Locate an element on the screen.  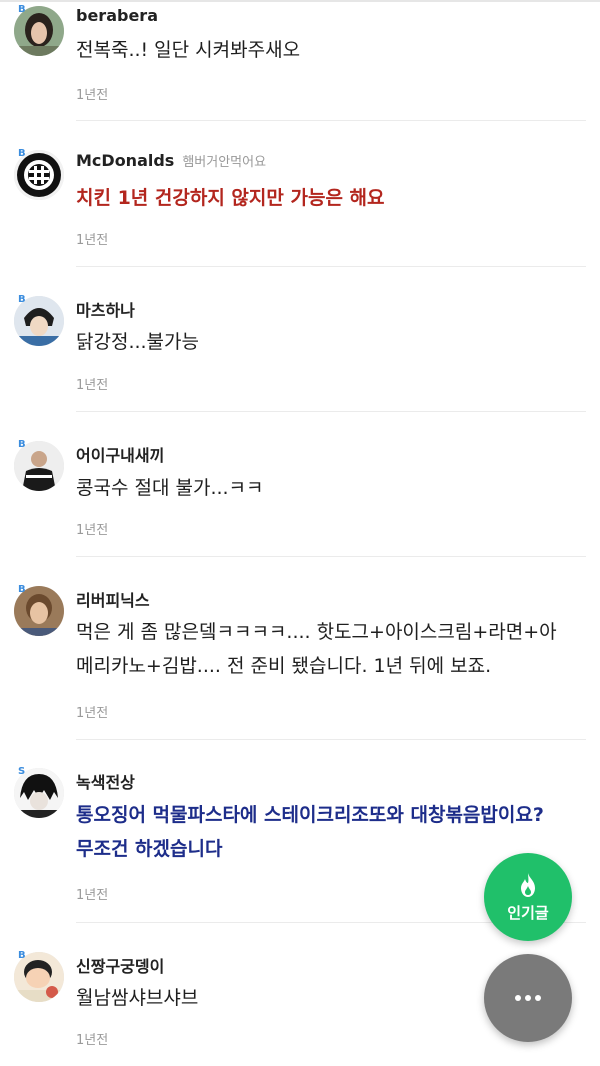
user-row: 리버피닉스 is located at coordinates (113, 599).